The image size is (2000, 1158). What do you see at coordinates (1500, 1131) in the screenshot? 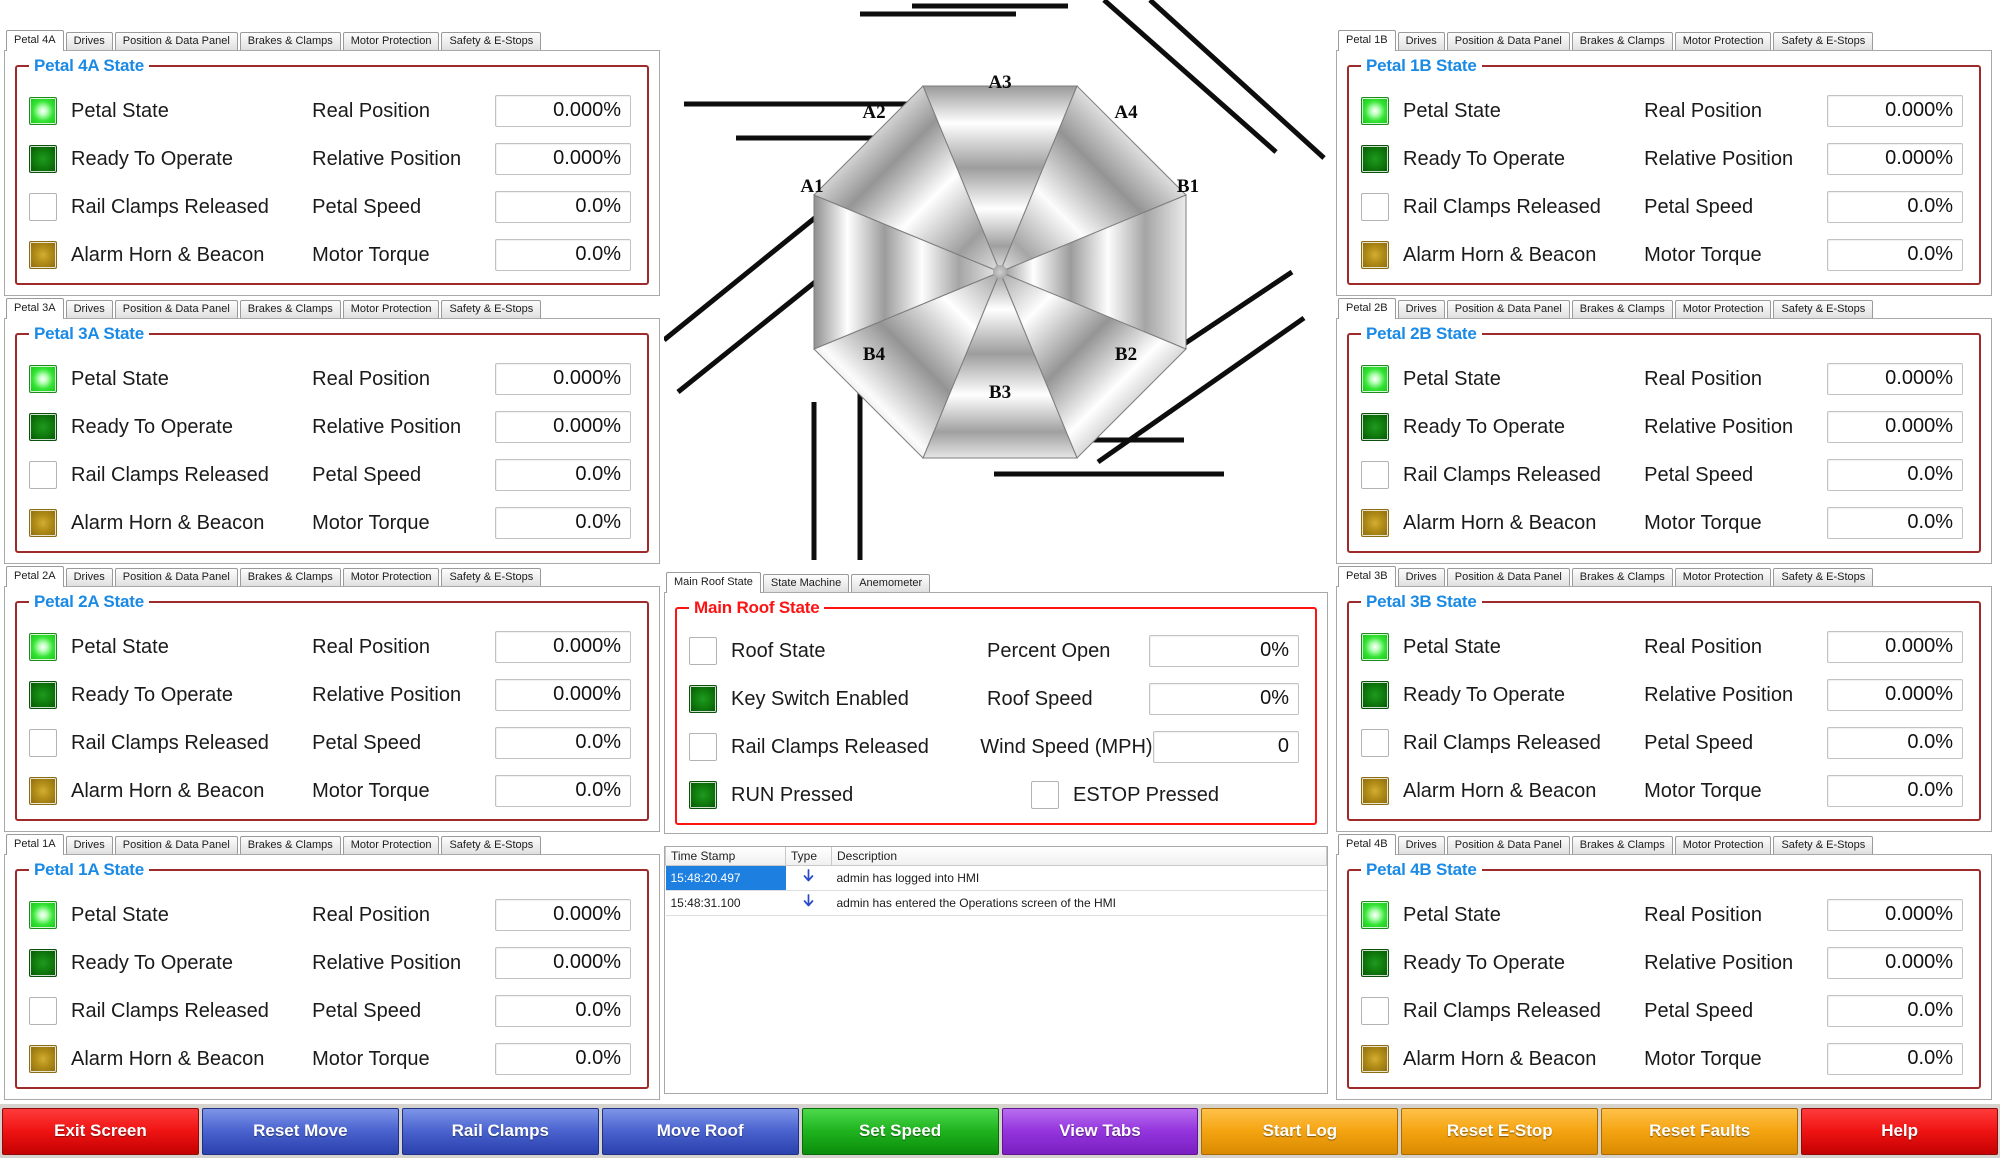
I see `button-reset-e-stop: Reset E-Stop` at bounding box center [1500, 1131].